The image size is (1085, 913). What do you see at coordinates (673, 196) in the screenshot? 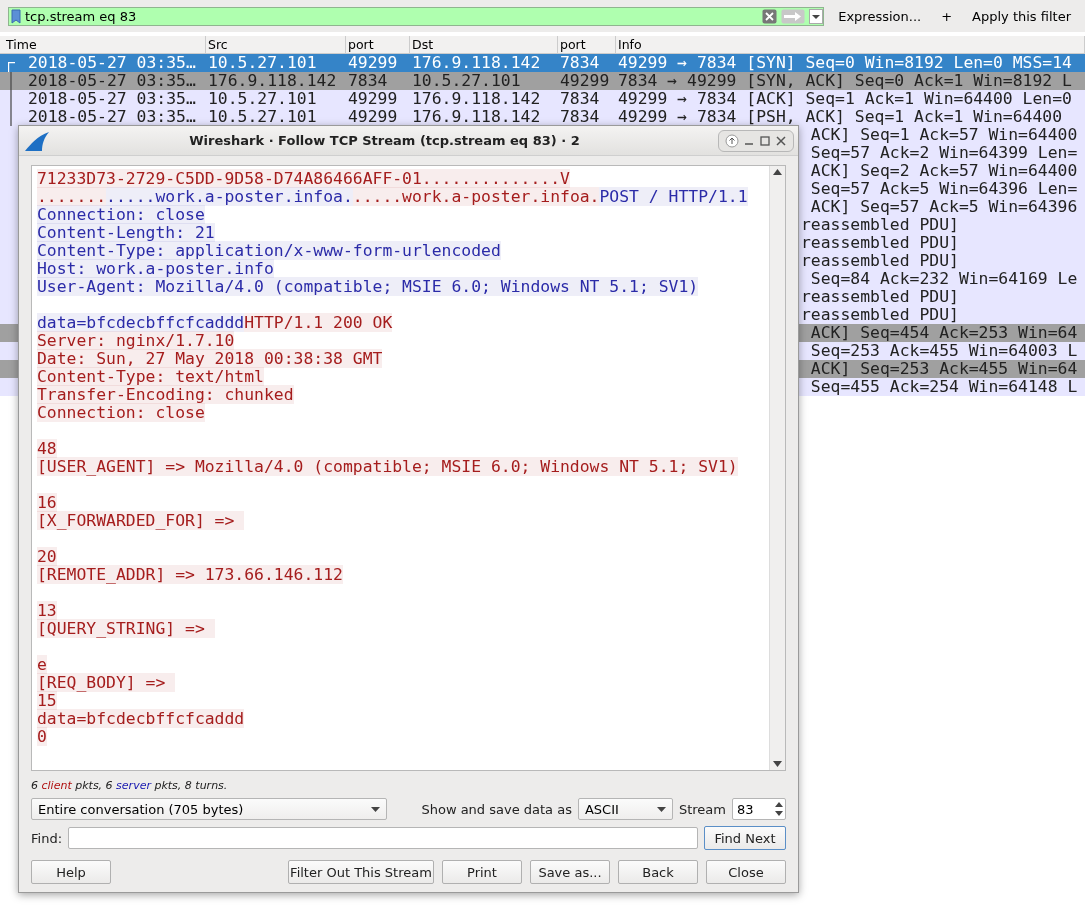
I see `stream-text: POST / HTTP/1.1` at bounding box center [673, 196].